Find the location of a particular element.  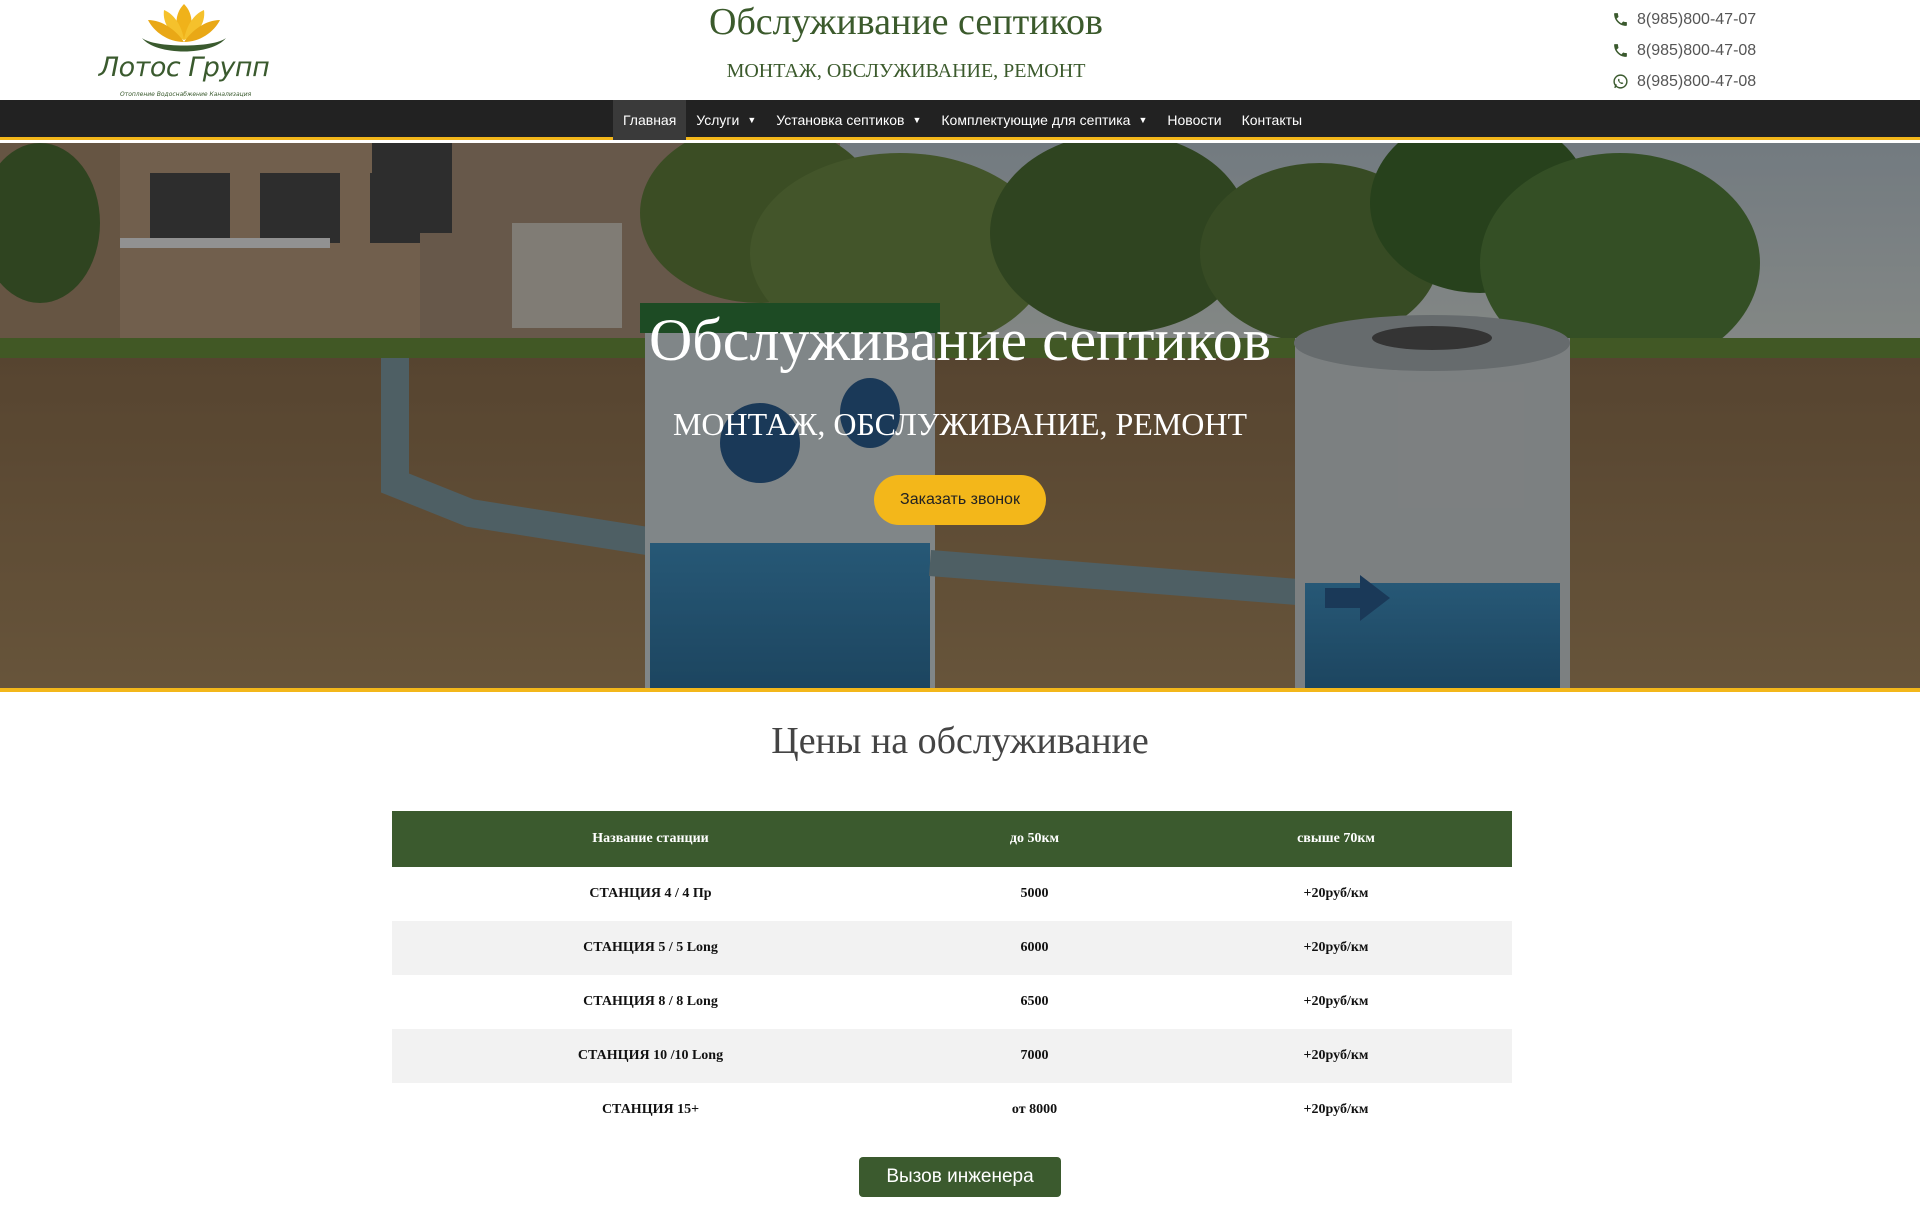

logo-text: Лотос Групп is located at coordinates (184, 67).